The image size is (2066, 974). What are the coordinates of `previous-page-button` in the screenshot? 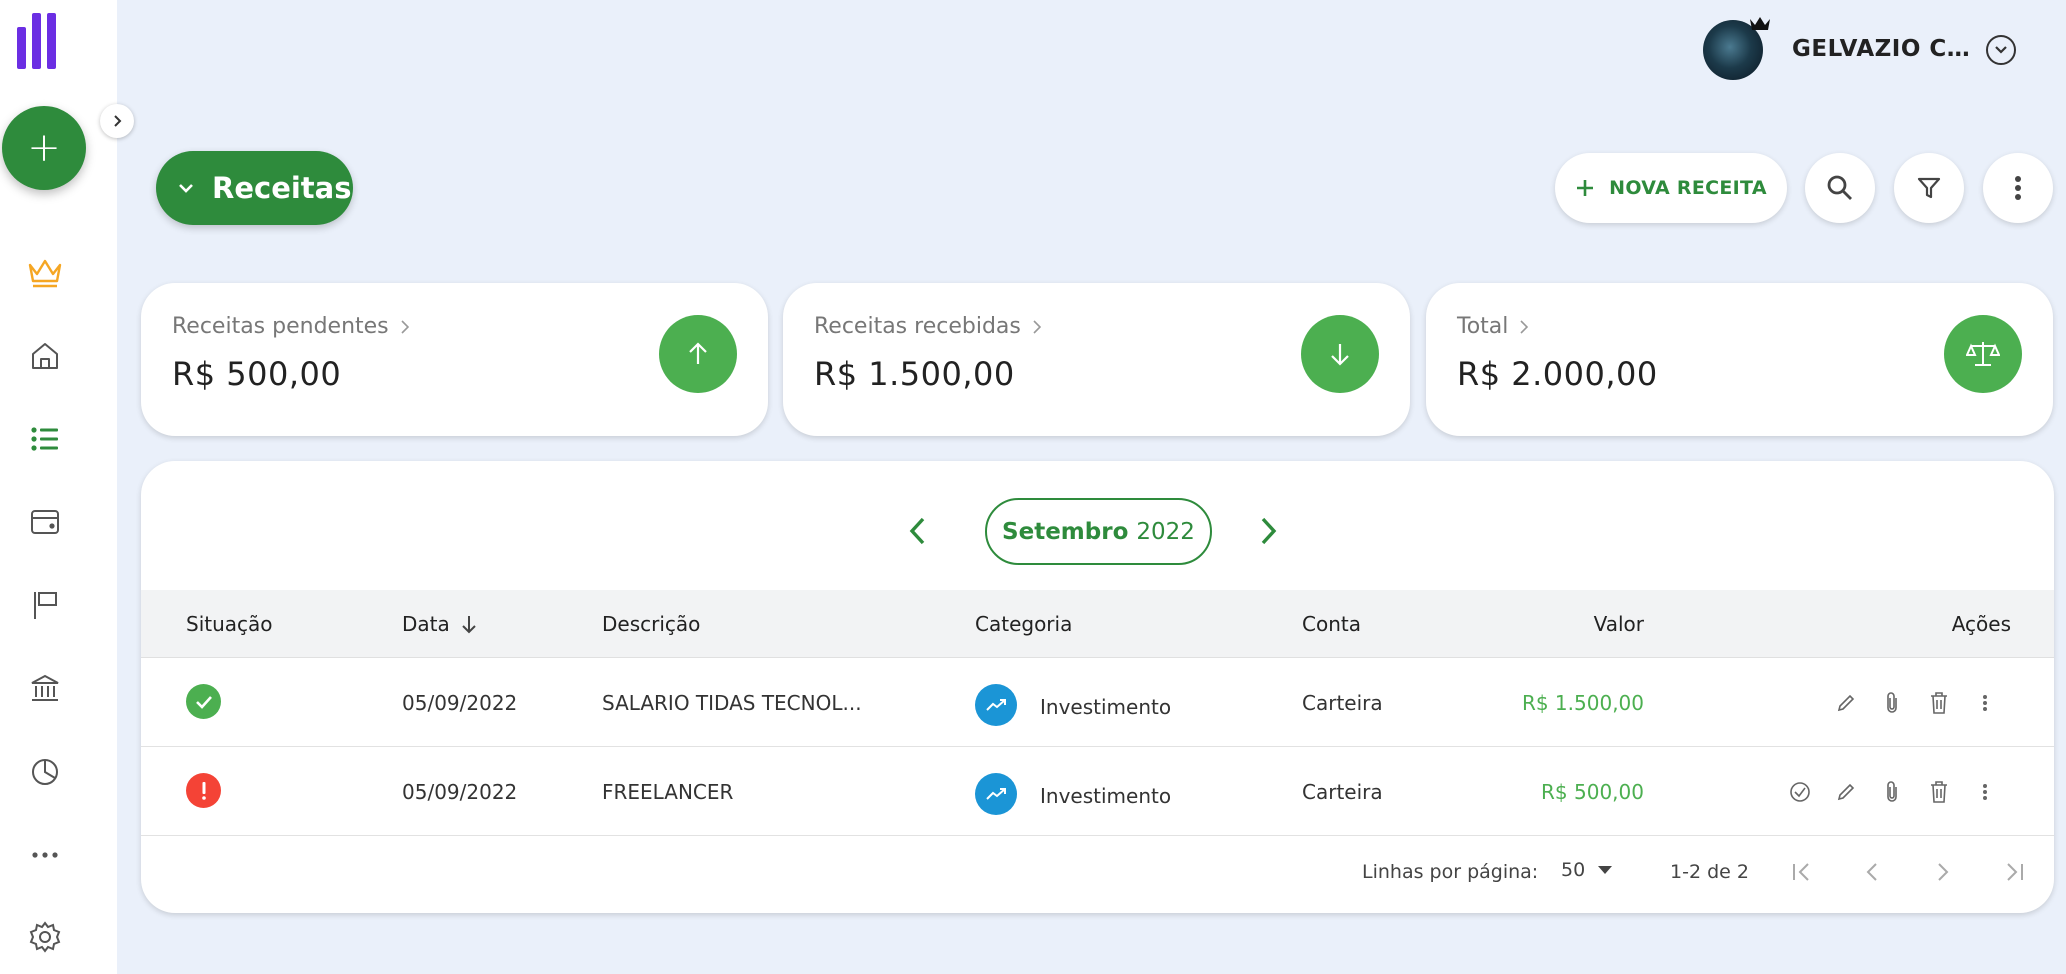 It's located at (1872, 872).